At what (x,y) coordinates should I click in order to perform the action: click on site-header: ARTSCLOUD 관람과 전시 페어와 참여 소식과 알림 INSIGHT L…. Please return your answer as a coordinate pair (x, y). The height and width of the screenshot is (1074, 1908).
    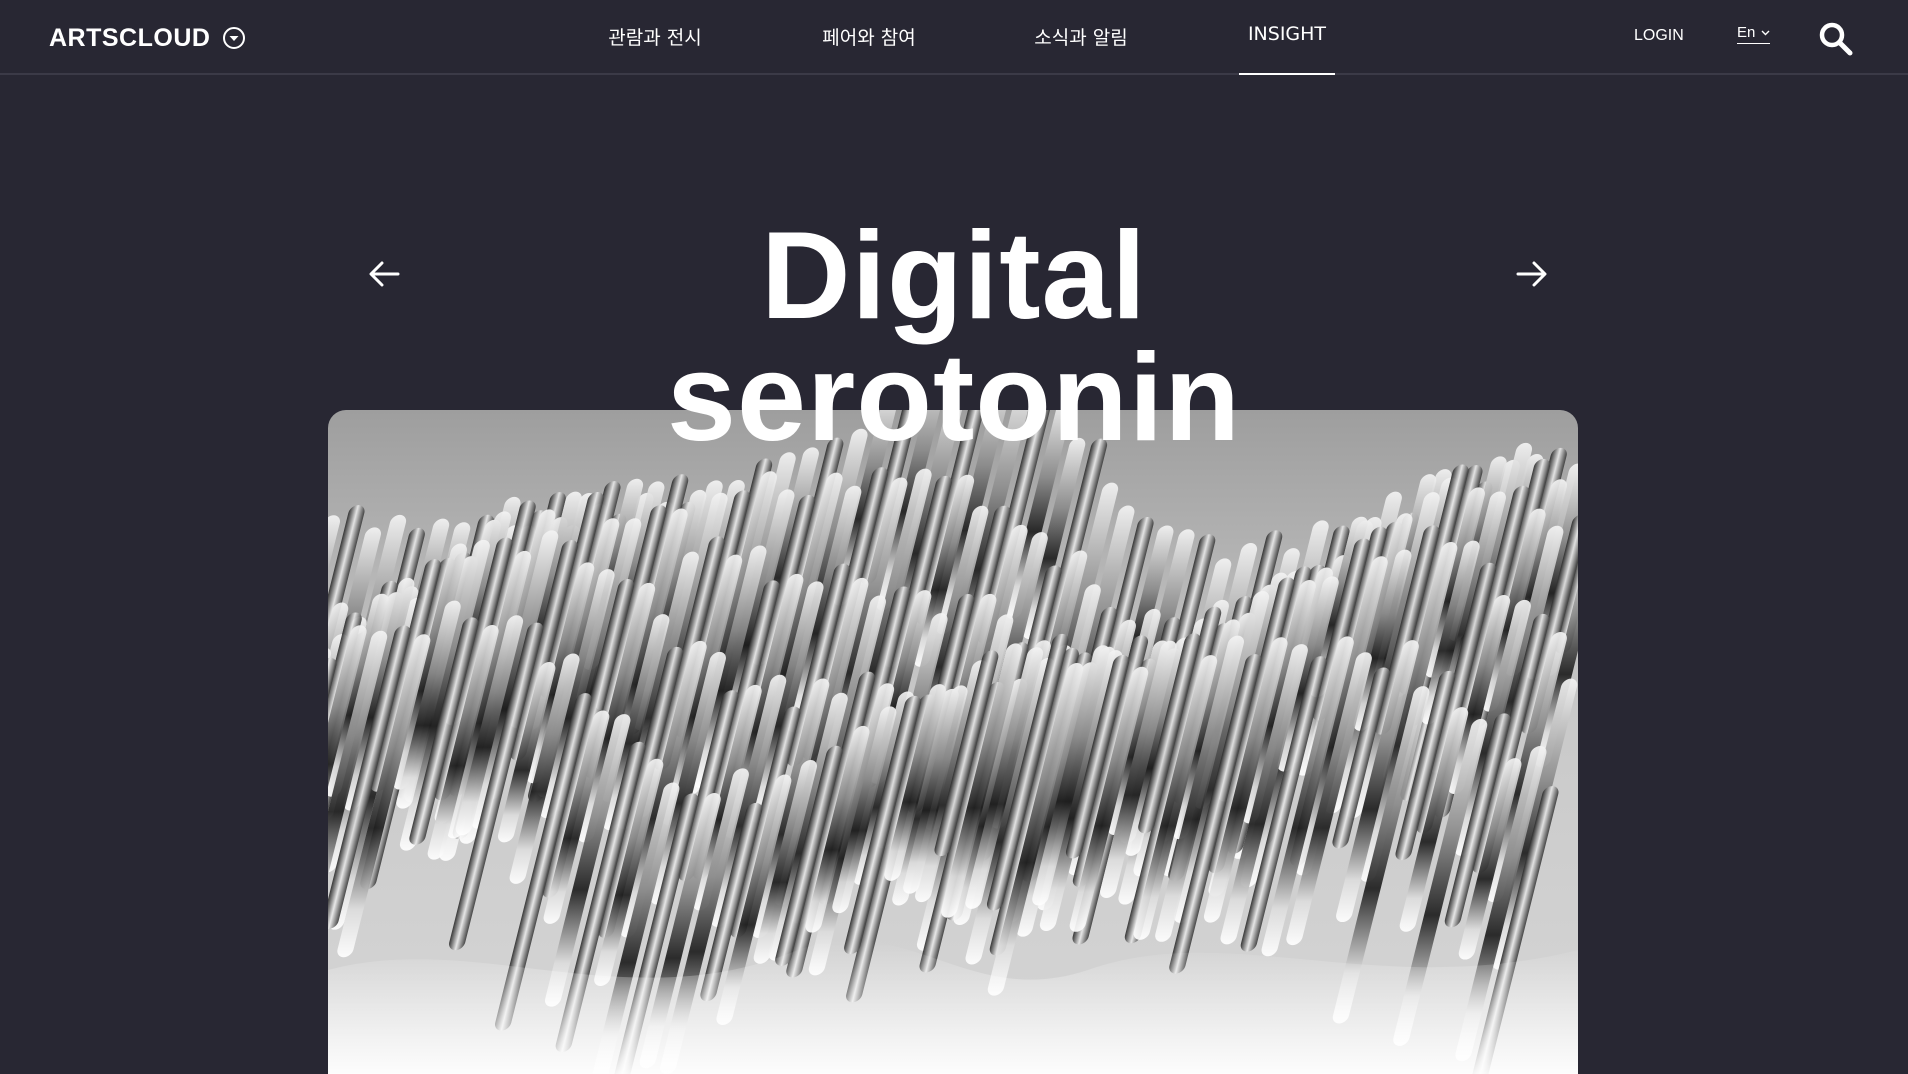
    Looking at the image, I should click on (954, 37).